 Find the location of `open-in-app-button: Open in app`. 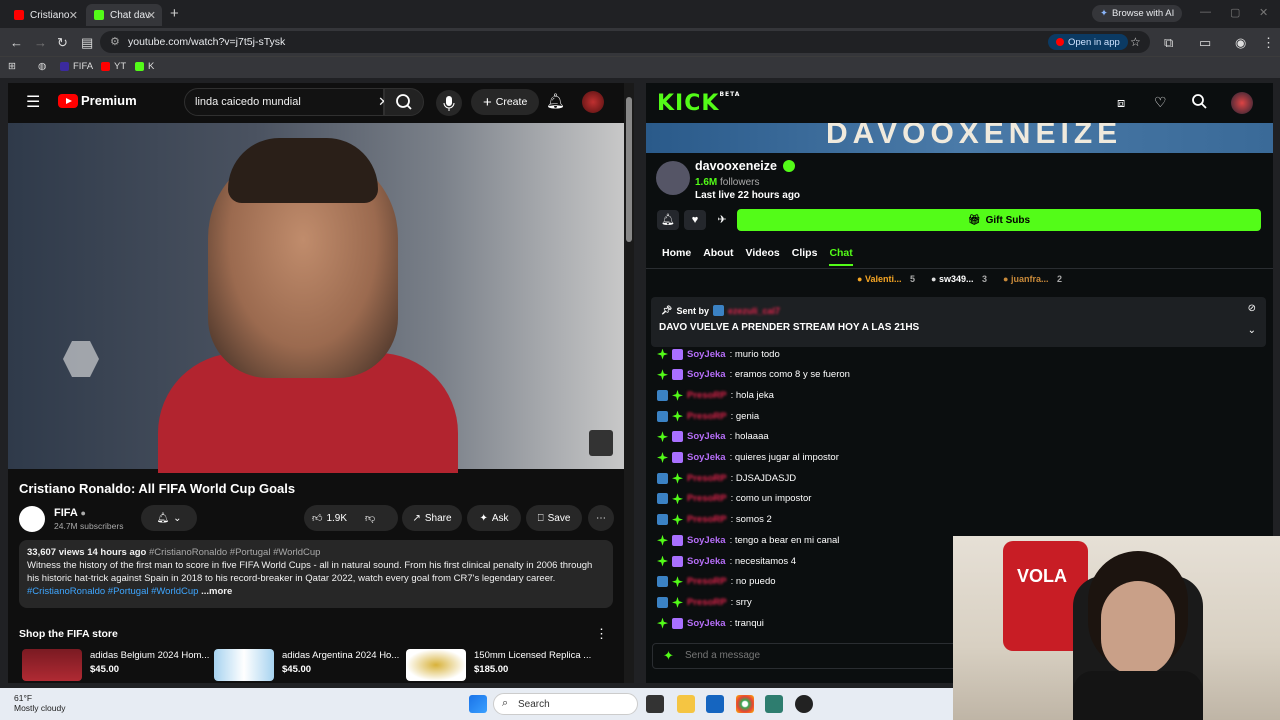

open-in-app-button: Open in app is located at coordinates (1088, 42).